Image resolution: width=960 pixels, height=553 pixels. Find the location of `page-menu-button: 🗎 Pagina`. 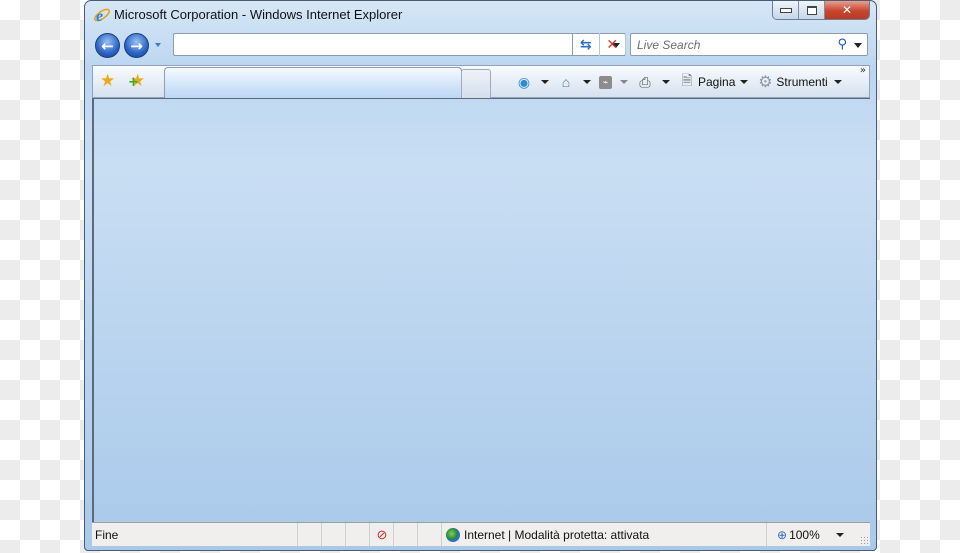

page-menu-button: 🗎 Pagina is located at coordinates (713, 82).